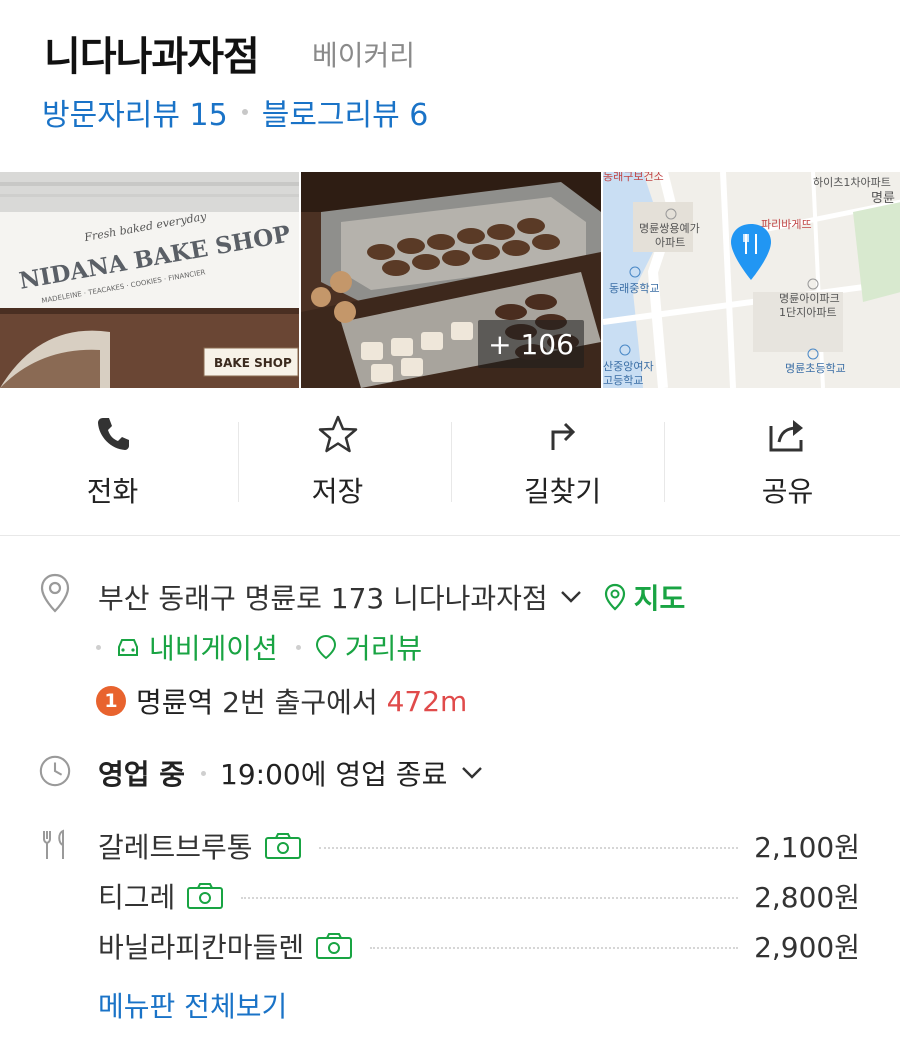 The width and height of the screenshot is (900, 1060). Describe the element at coordinates (111, 701) in the screenshot. I see `subway-line-badge: 1` at that location.